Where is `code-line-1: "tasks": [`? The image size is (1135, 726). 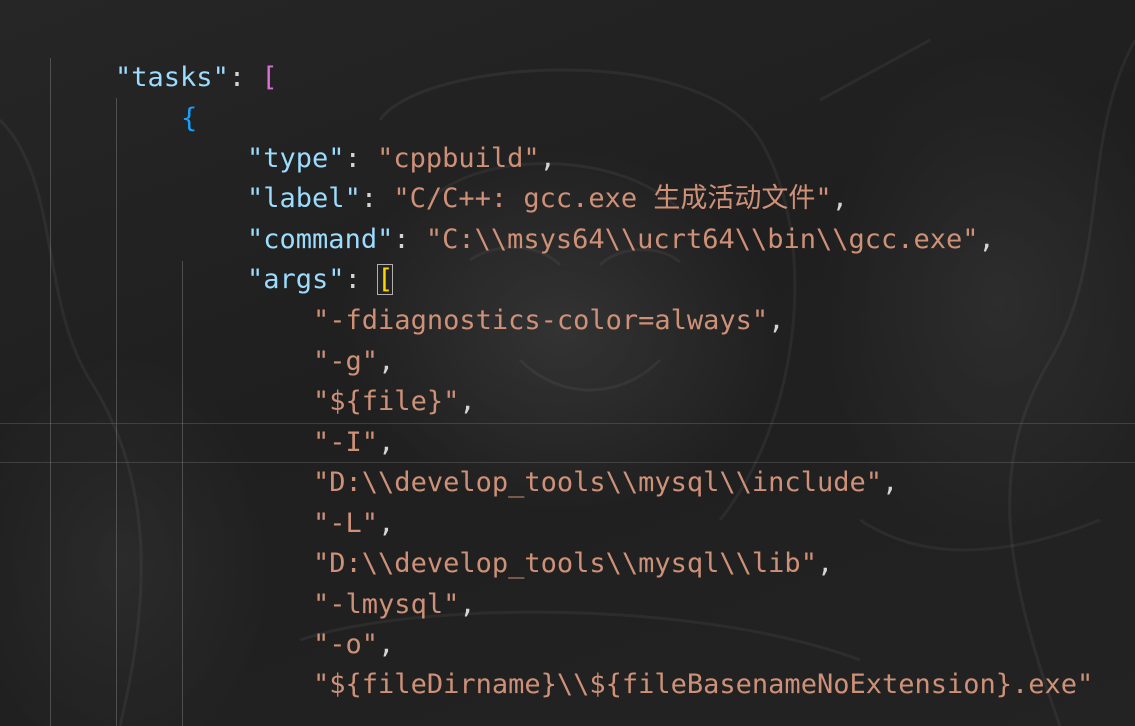
code-line-1: "tasks": [ is located at coordinates (164, 55).